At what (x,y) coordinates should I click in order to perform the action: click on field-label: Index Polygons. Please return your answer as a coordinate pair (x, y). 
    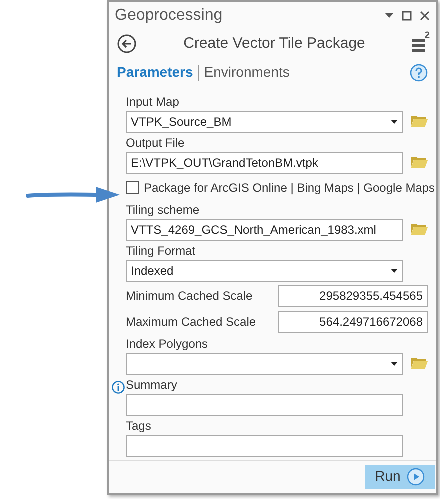
    Looking at the image, I should click on (167, 344).